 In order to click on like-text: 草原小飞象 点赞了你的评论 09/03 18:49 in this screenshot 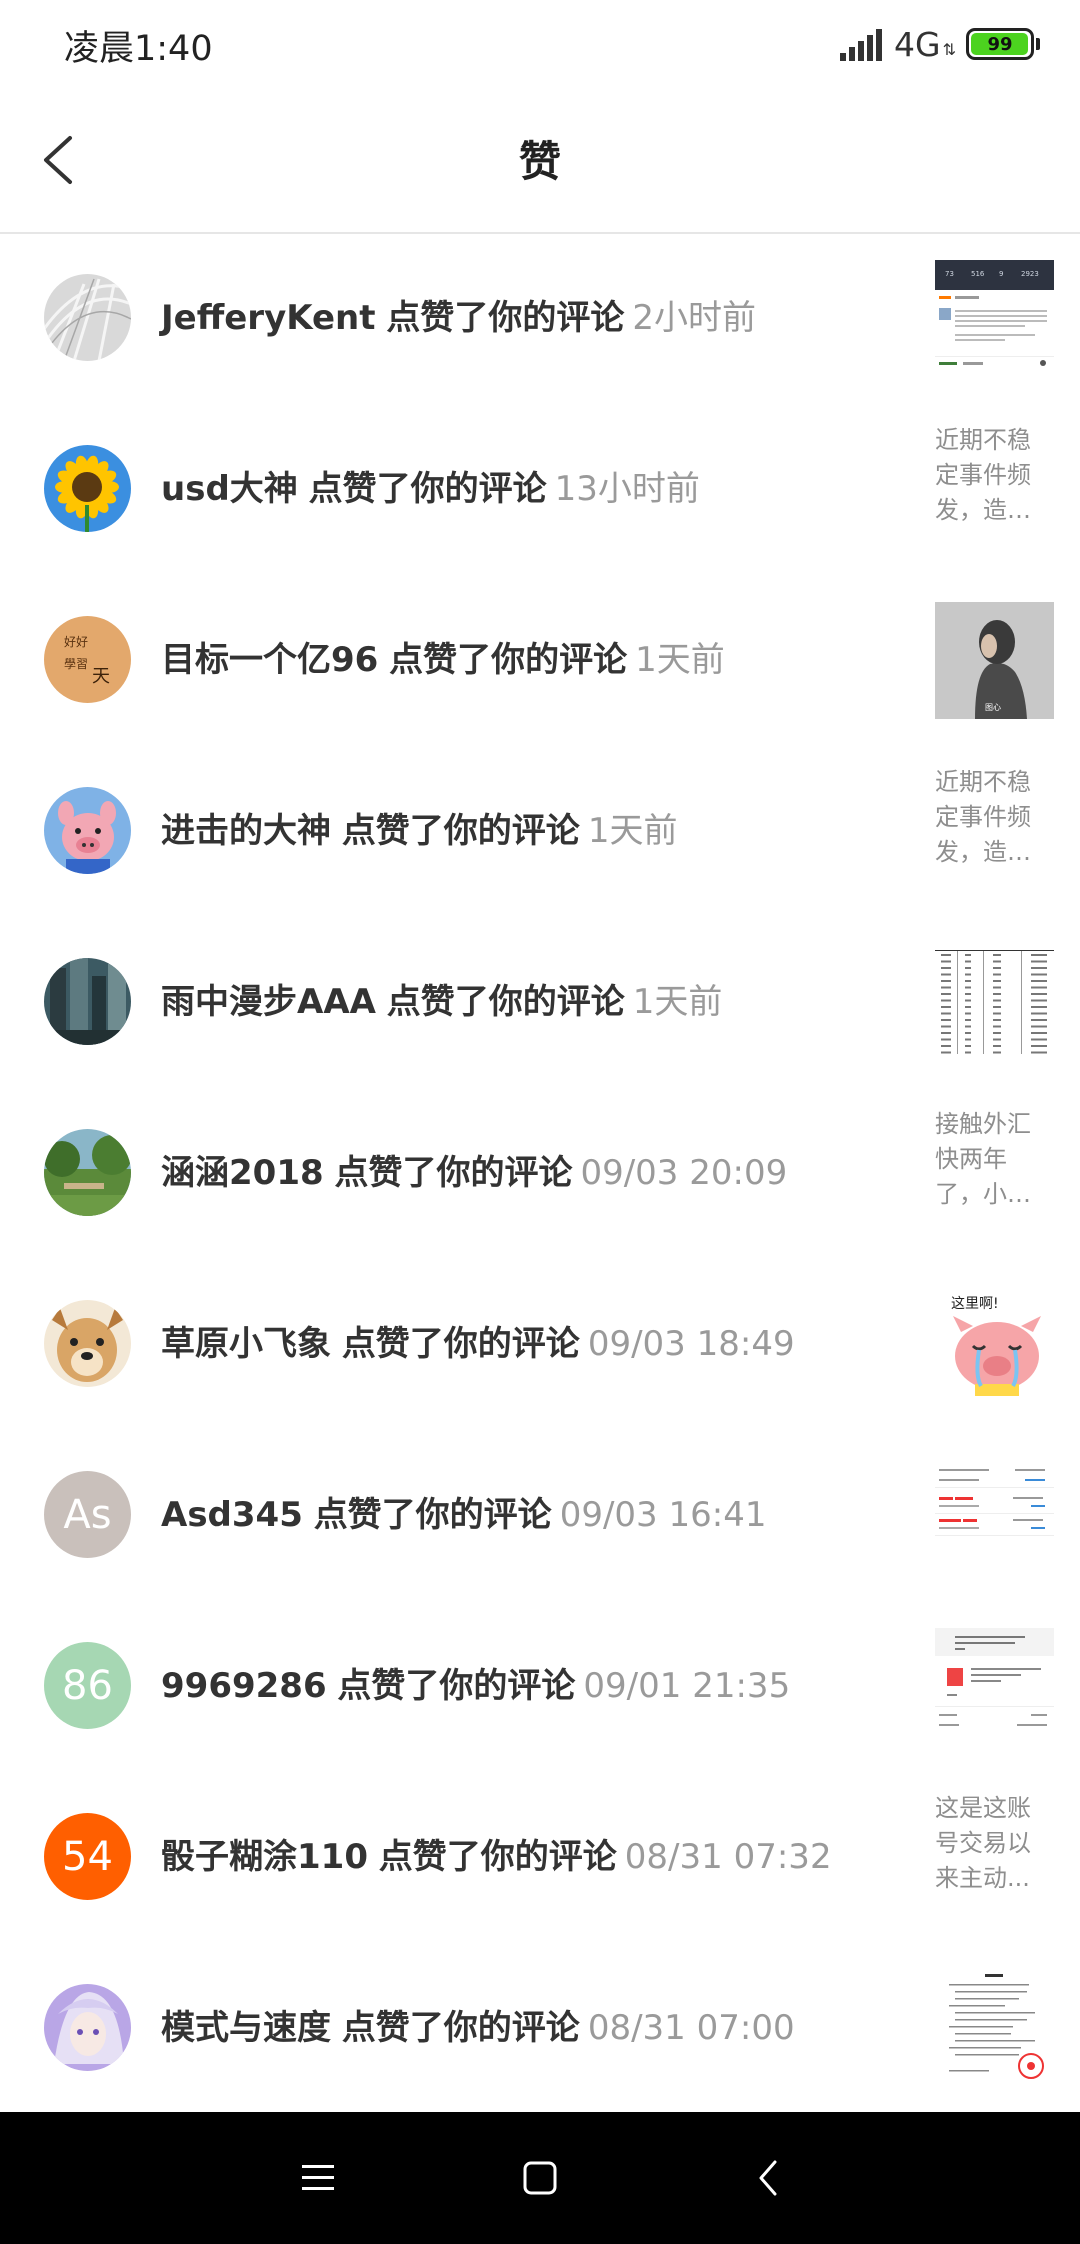, I will do `click(478, 1344)`.